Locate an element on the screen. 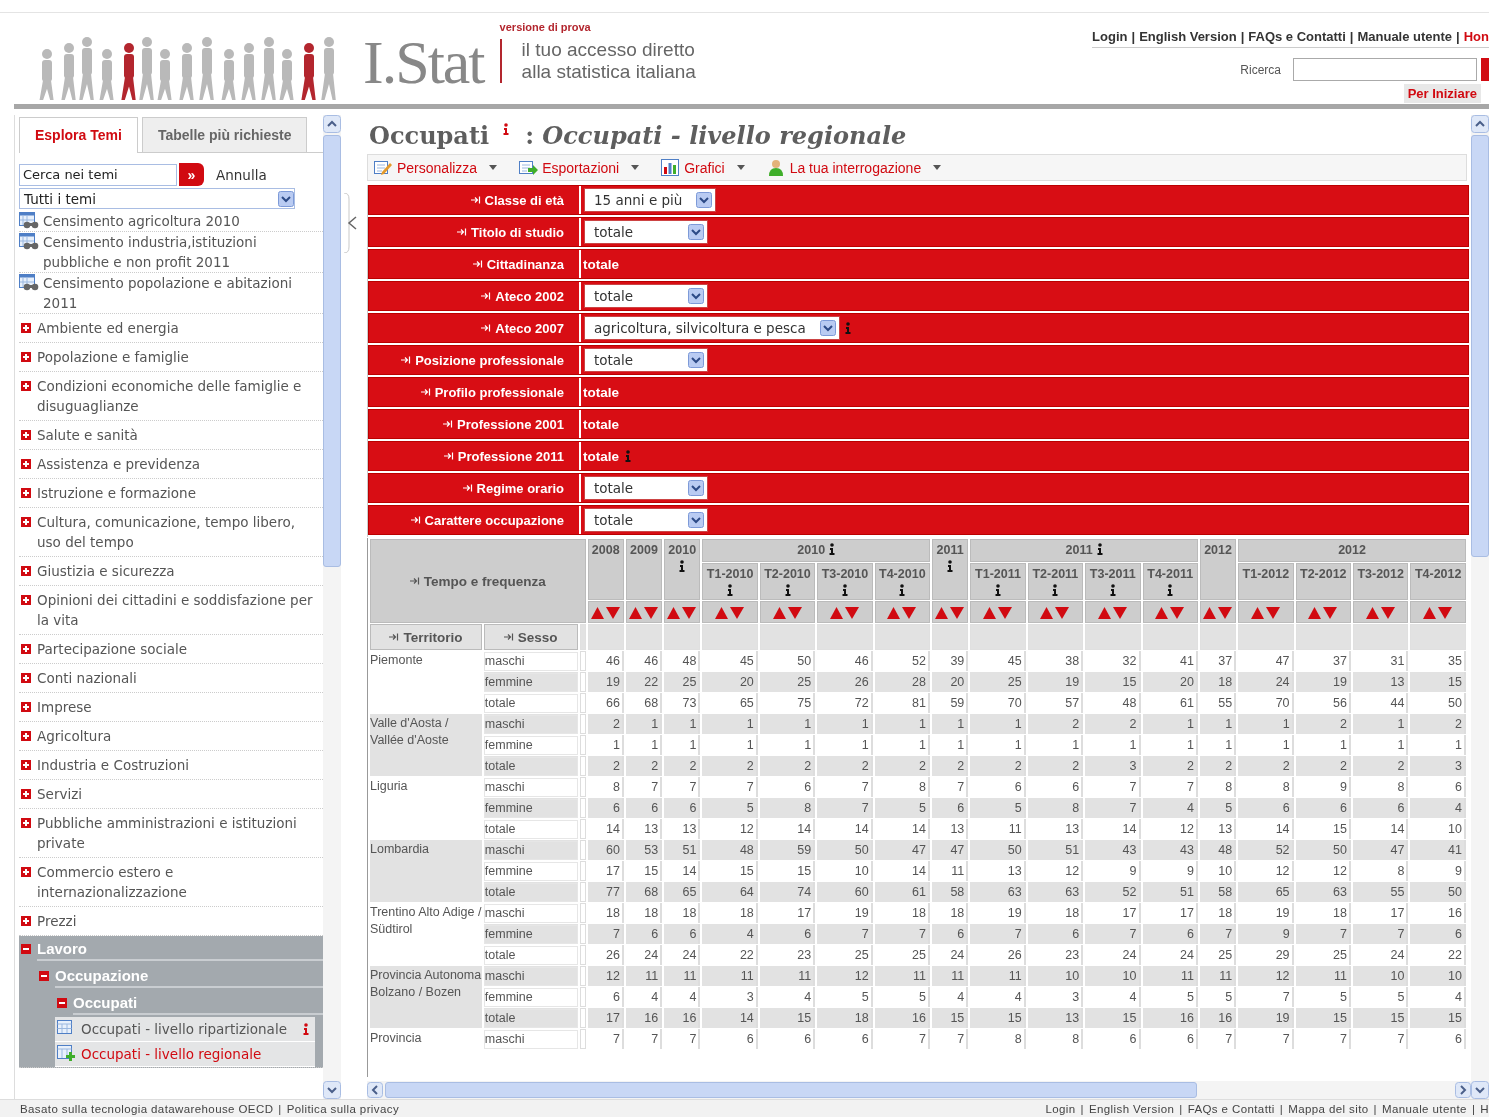 The width and height of the screenshot is (1489, 1117). tree-item: Conti nazionali is located at coordinates (87, 678).